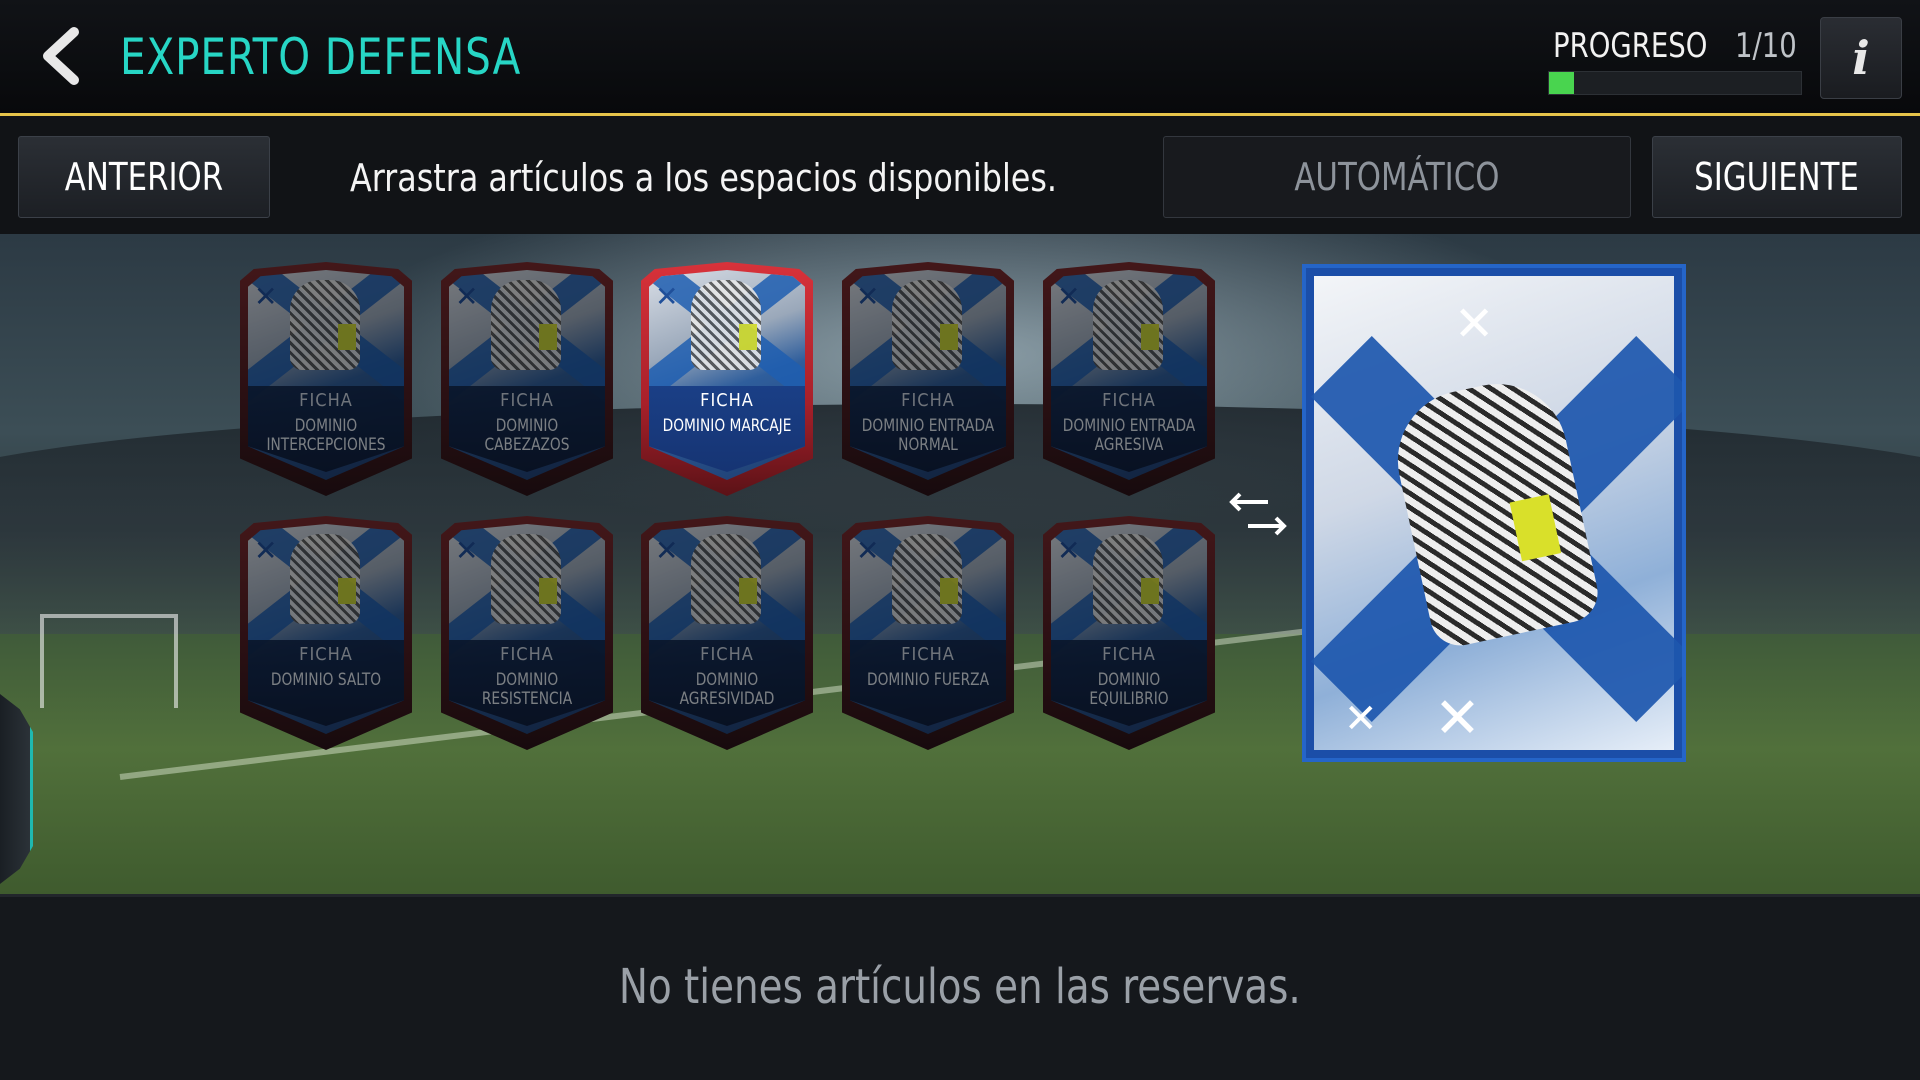 The width and height of the screenshot is (1920, 1080). Describe the element at coordinates (109, 661) in the screenshot. I see `goal-post` at that location.